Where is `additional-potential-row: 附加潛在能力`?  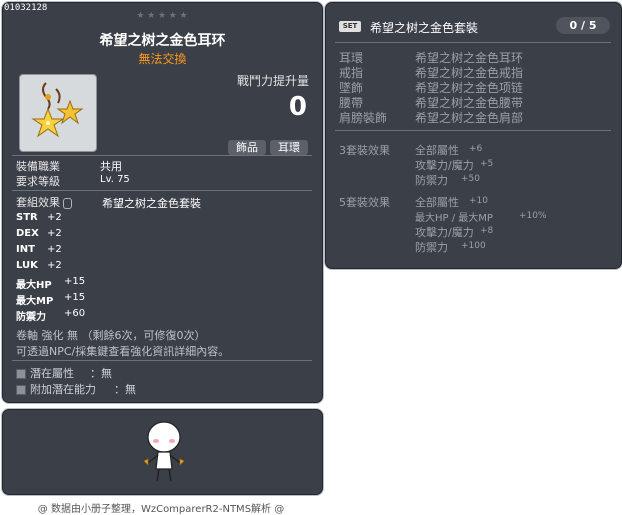 additional-potential-row: 附加潛在能力 is located at coordinates (56, 389).